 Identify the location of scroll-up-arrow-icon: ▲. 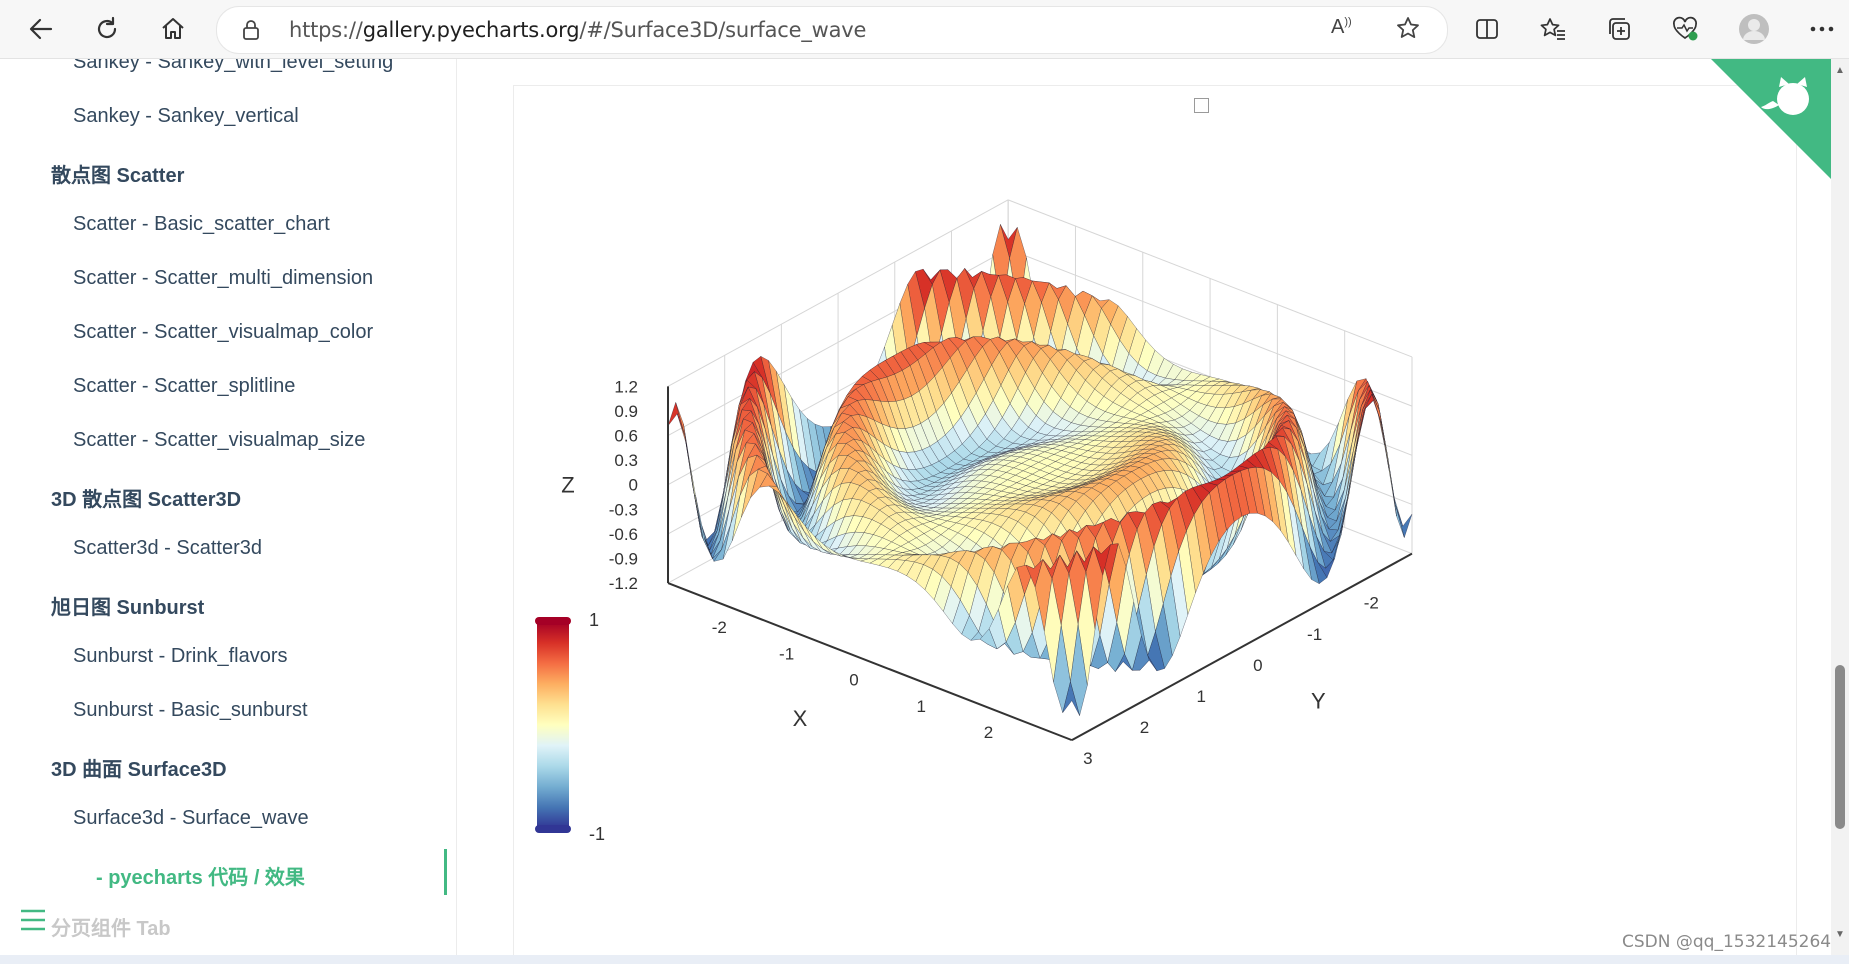
(1840, 70).